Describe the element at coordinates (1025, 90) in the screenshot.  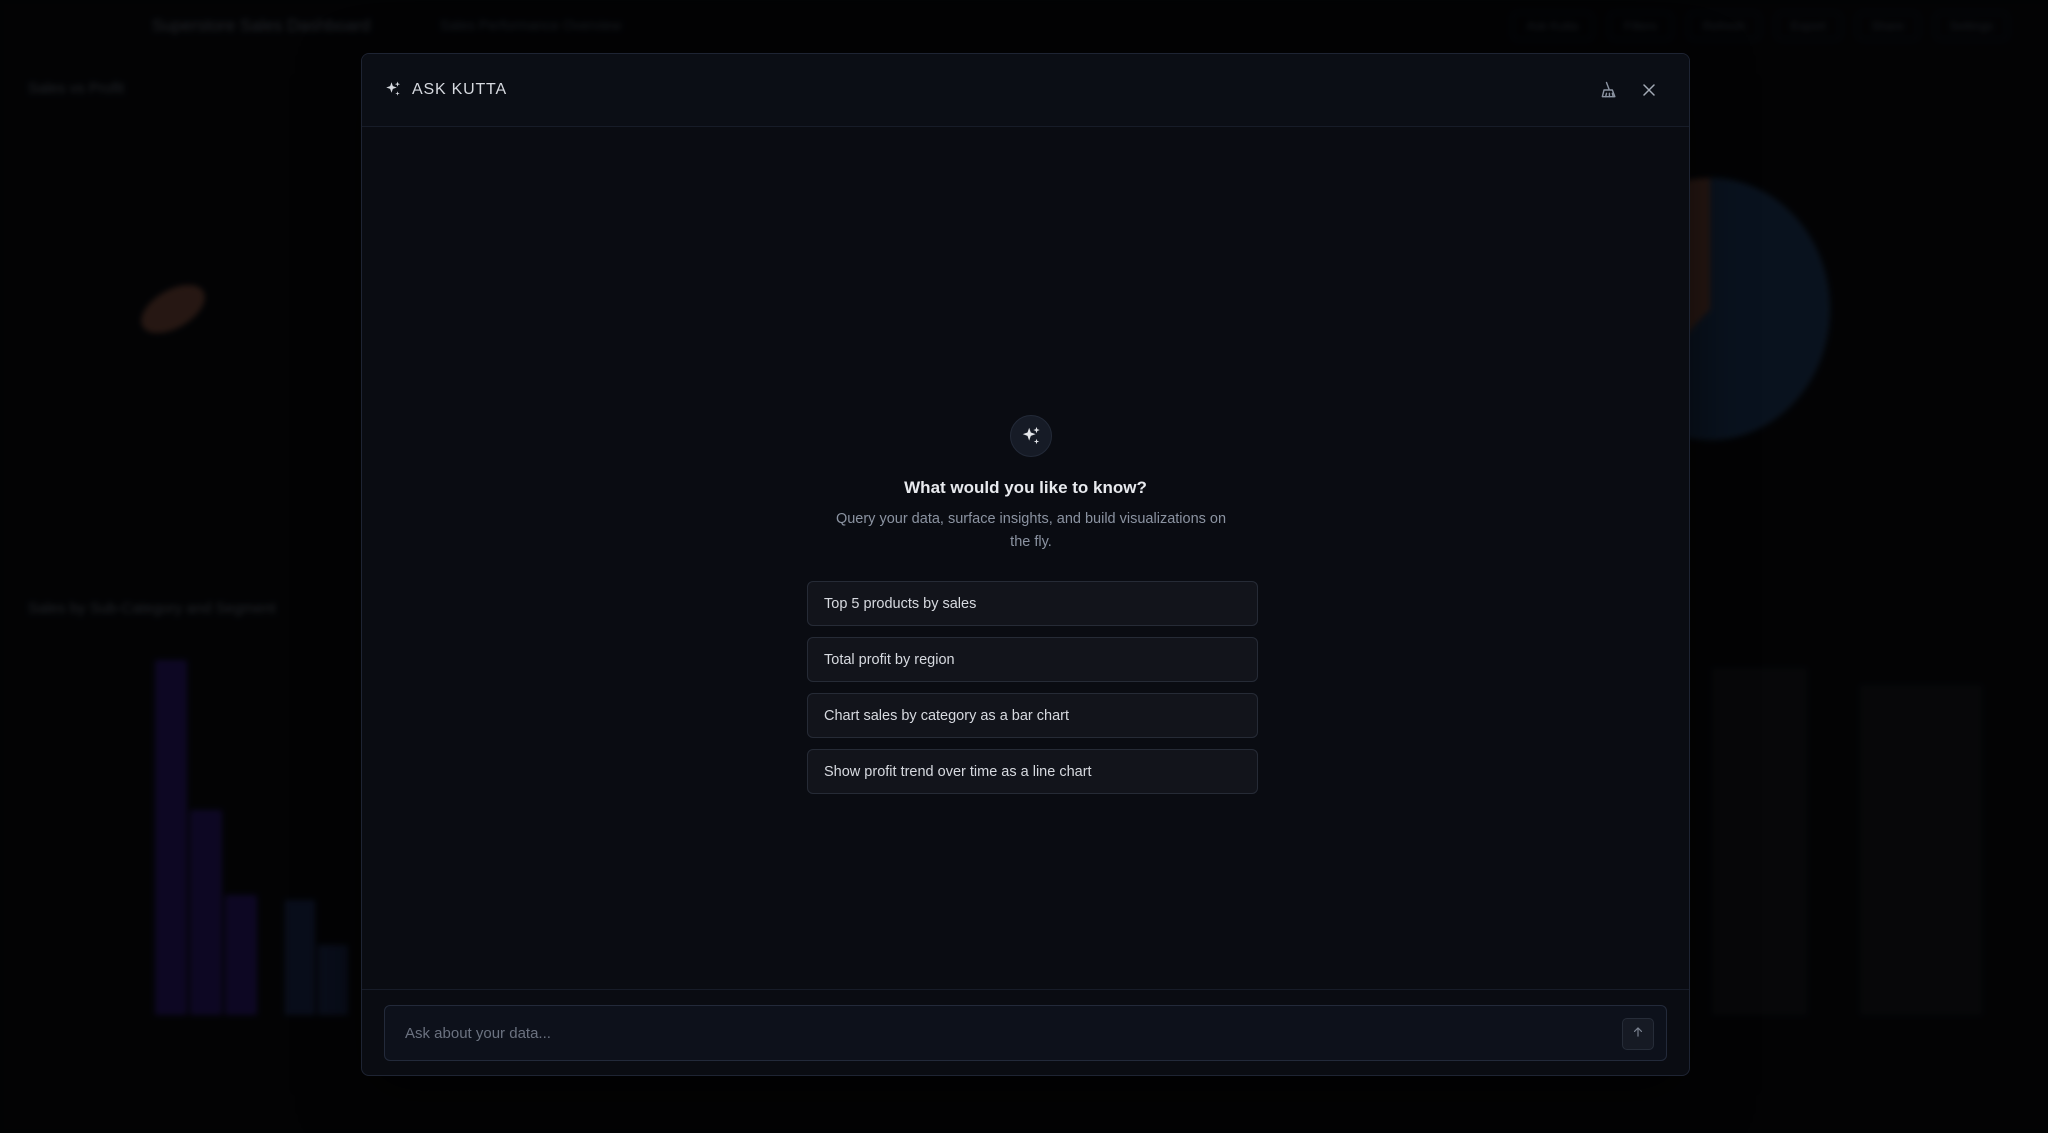
I see `modal-header: ASK KUTTA` at that location.